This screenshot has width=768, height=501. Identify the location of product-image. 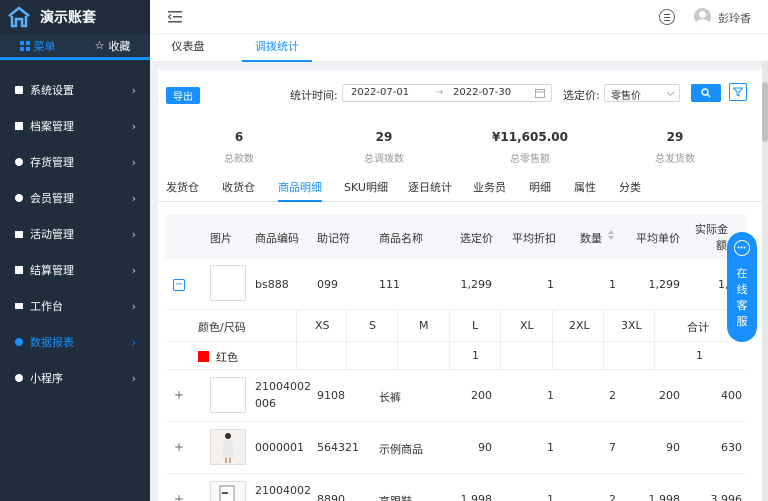
(228, 491).